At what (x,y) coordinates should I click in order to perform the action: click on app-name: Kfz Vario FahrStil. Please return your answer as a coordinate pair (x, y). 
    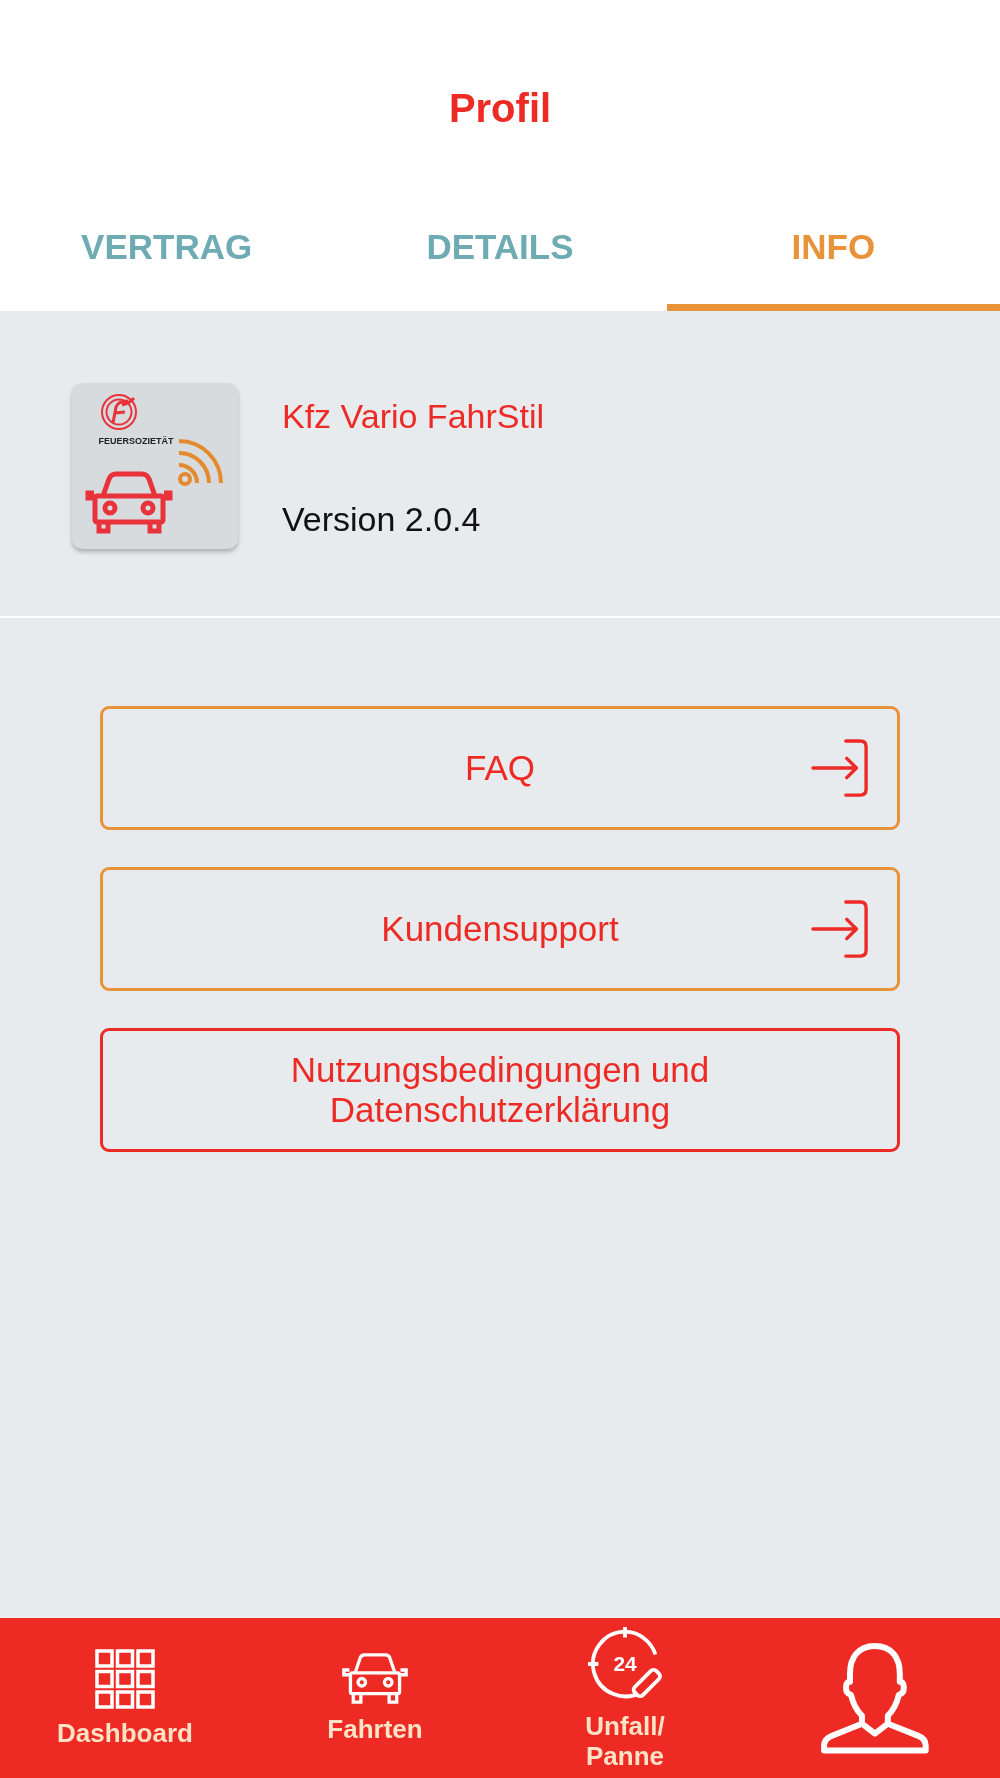
    Looking at the image, I should click on (413, 416).